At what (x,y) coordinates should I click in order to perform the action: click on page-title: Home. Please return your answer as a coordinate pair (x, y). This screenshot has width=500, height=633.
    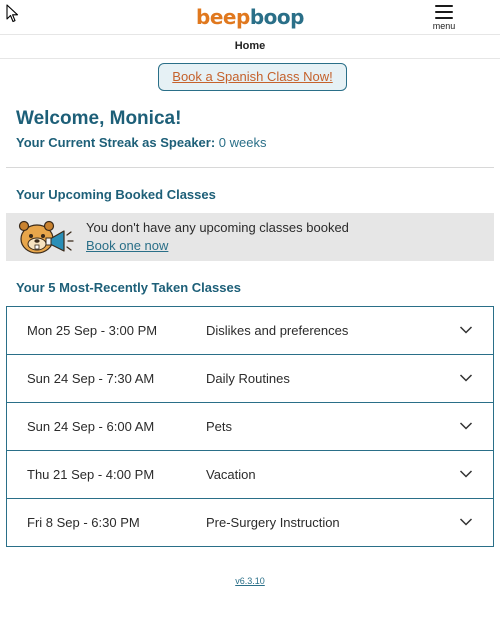
    Looking at the image, I should click on (250, 46).